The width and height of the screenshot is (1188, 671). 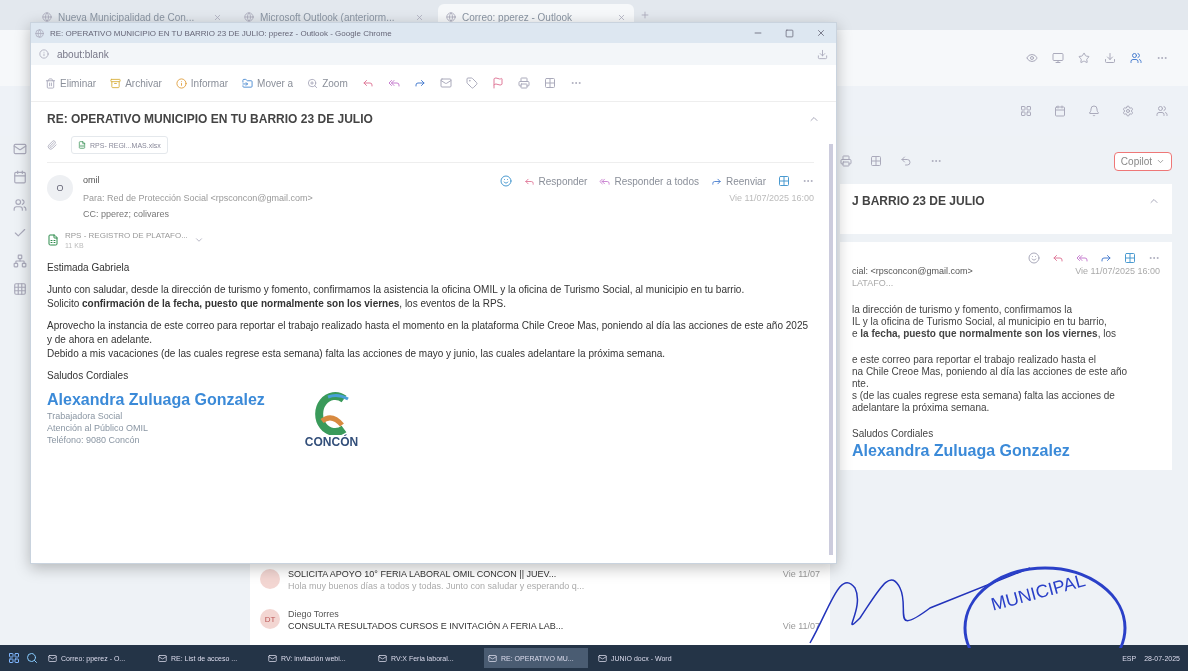 What do you see at coordinates (71, 83) in the screenshot?
I see `toolbar-button: Eliminar` at bounding box center [71, 83].